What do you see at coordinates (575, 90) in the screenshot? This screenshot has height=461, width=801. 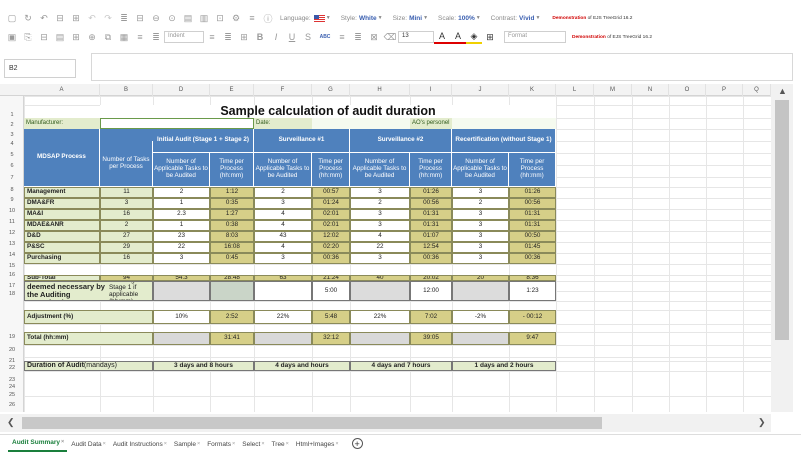 I see `col-header-L: L` at bounding box center [575, 90].